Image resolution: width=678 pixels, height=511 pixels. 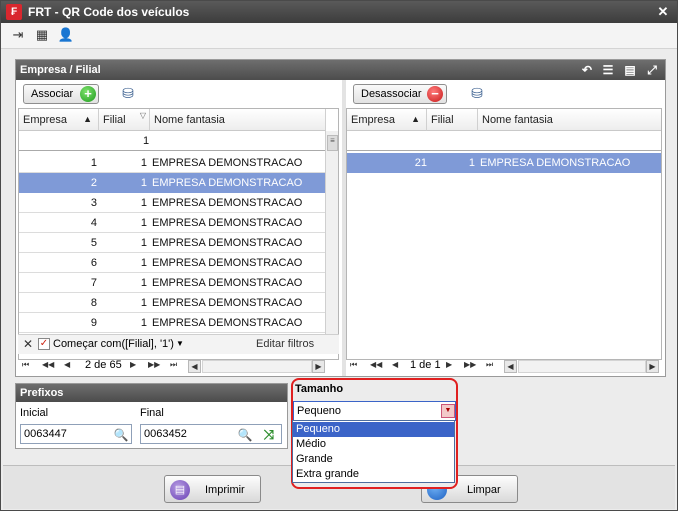 What do you see at coordinates (517, 120) in the screenshot?
I see `right-col-nome-label: Nome fantasia` at bounding box center [517, 120].